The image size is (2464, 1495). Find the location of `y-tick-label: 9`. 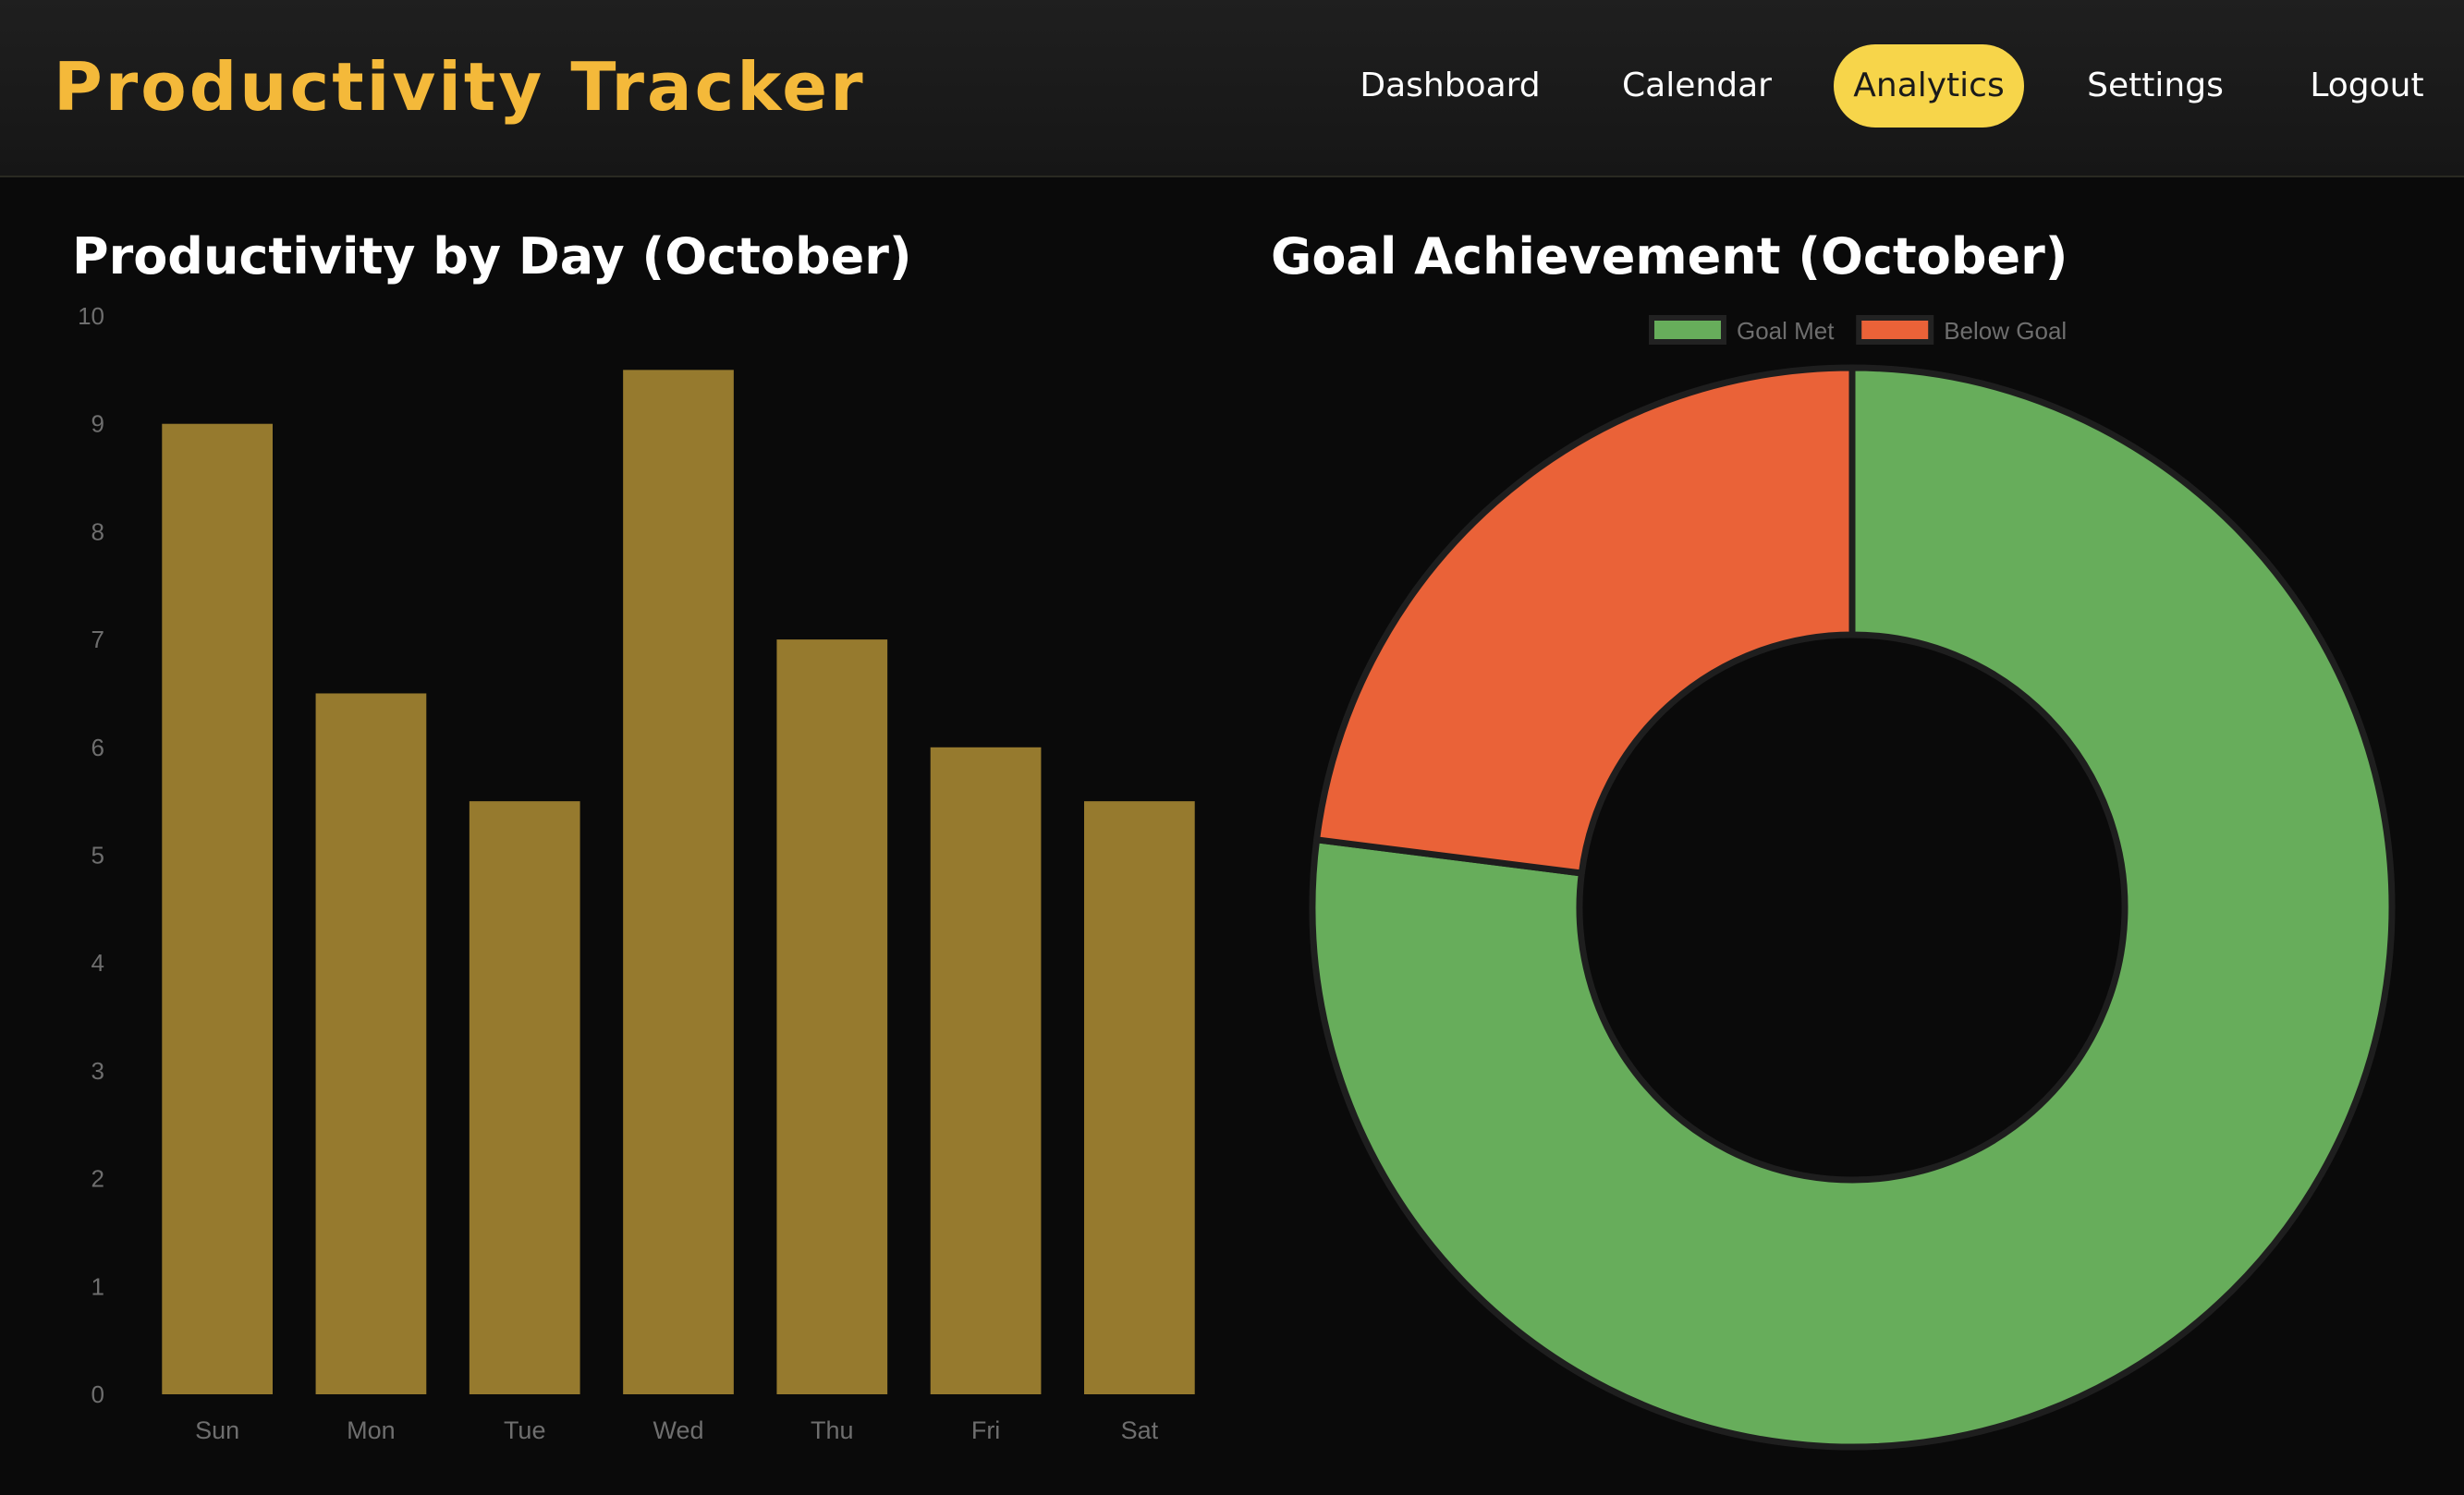

y-tick-label: 9 is located at coordinates (97, 424).